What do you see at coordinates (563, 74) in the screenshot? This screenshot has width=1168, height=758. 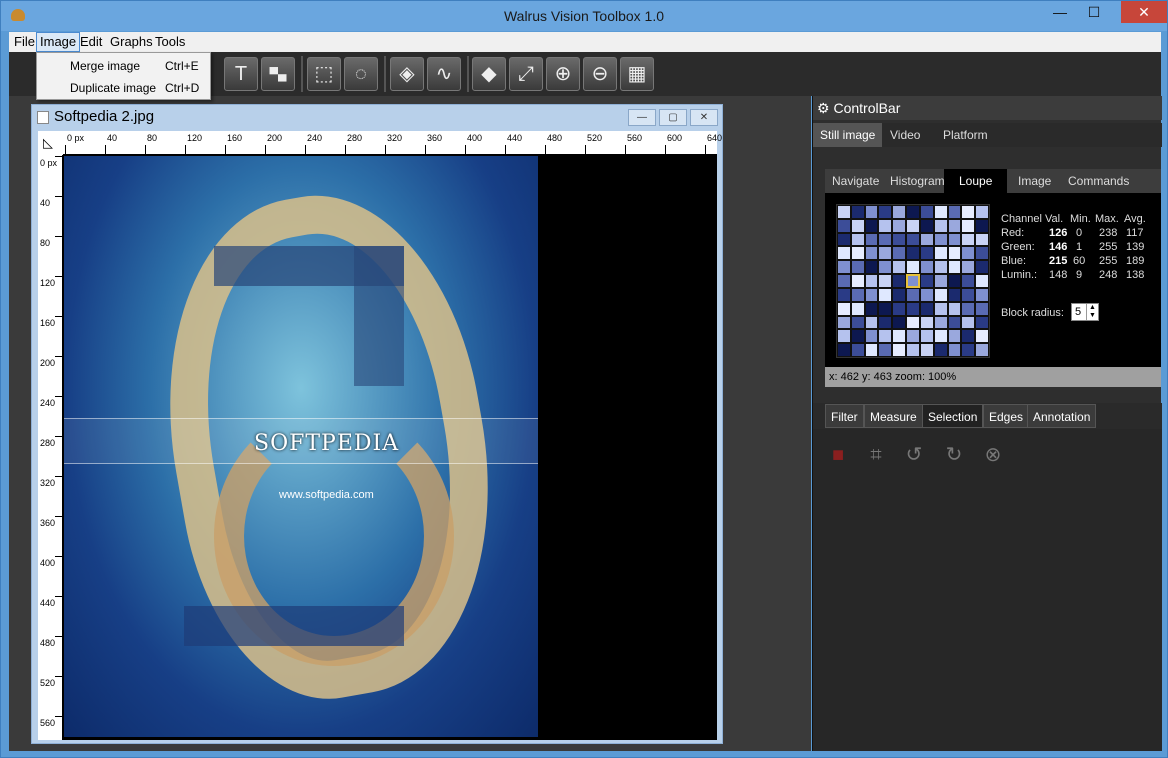 I see `zoom-in-icon: ⊕` at bounding box center [563, 74].